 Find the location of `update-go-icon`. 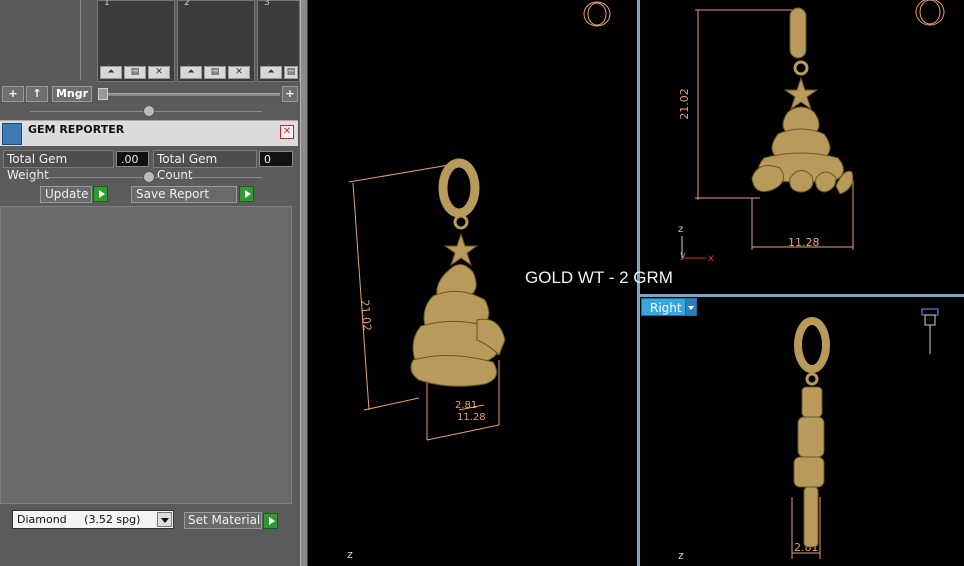

update-go-icon is located at coordinates (100, 194).